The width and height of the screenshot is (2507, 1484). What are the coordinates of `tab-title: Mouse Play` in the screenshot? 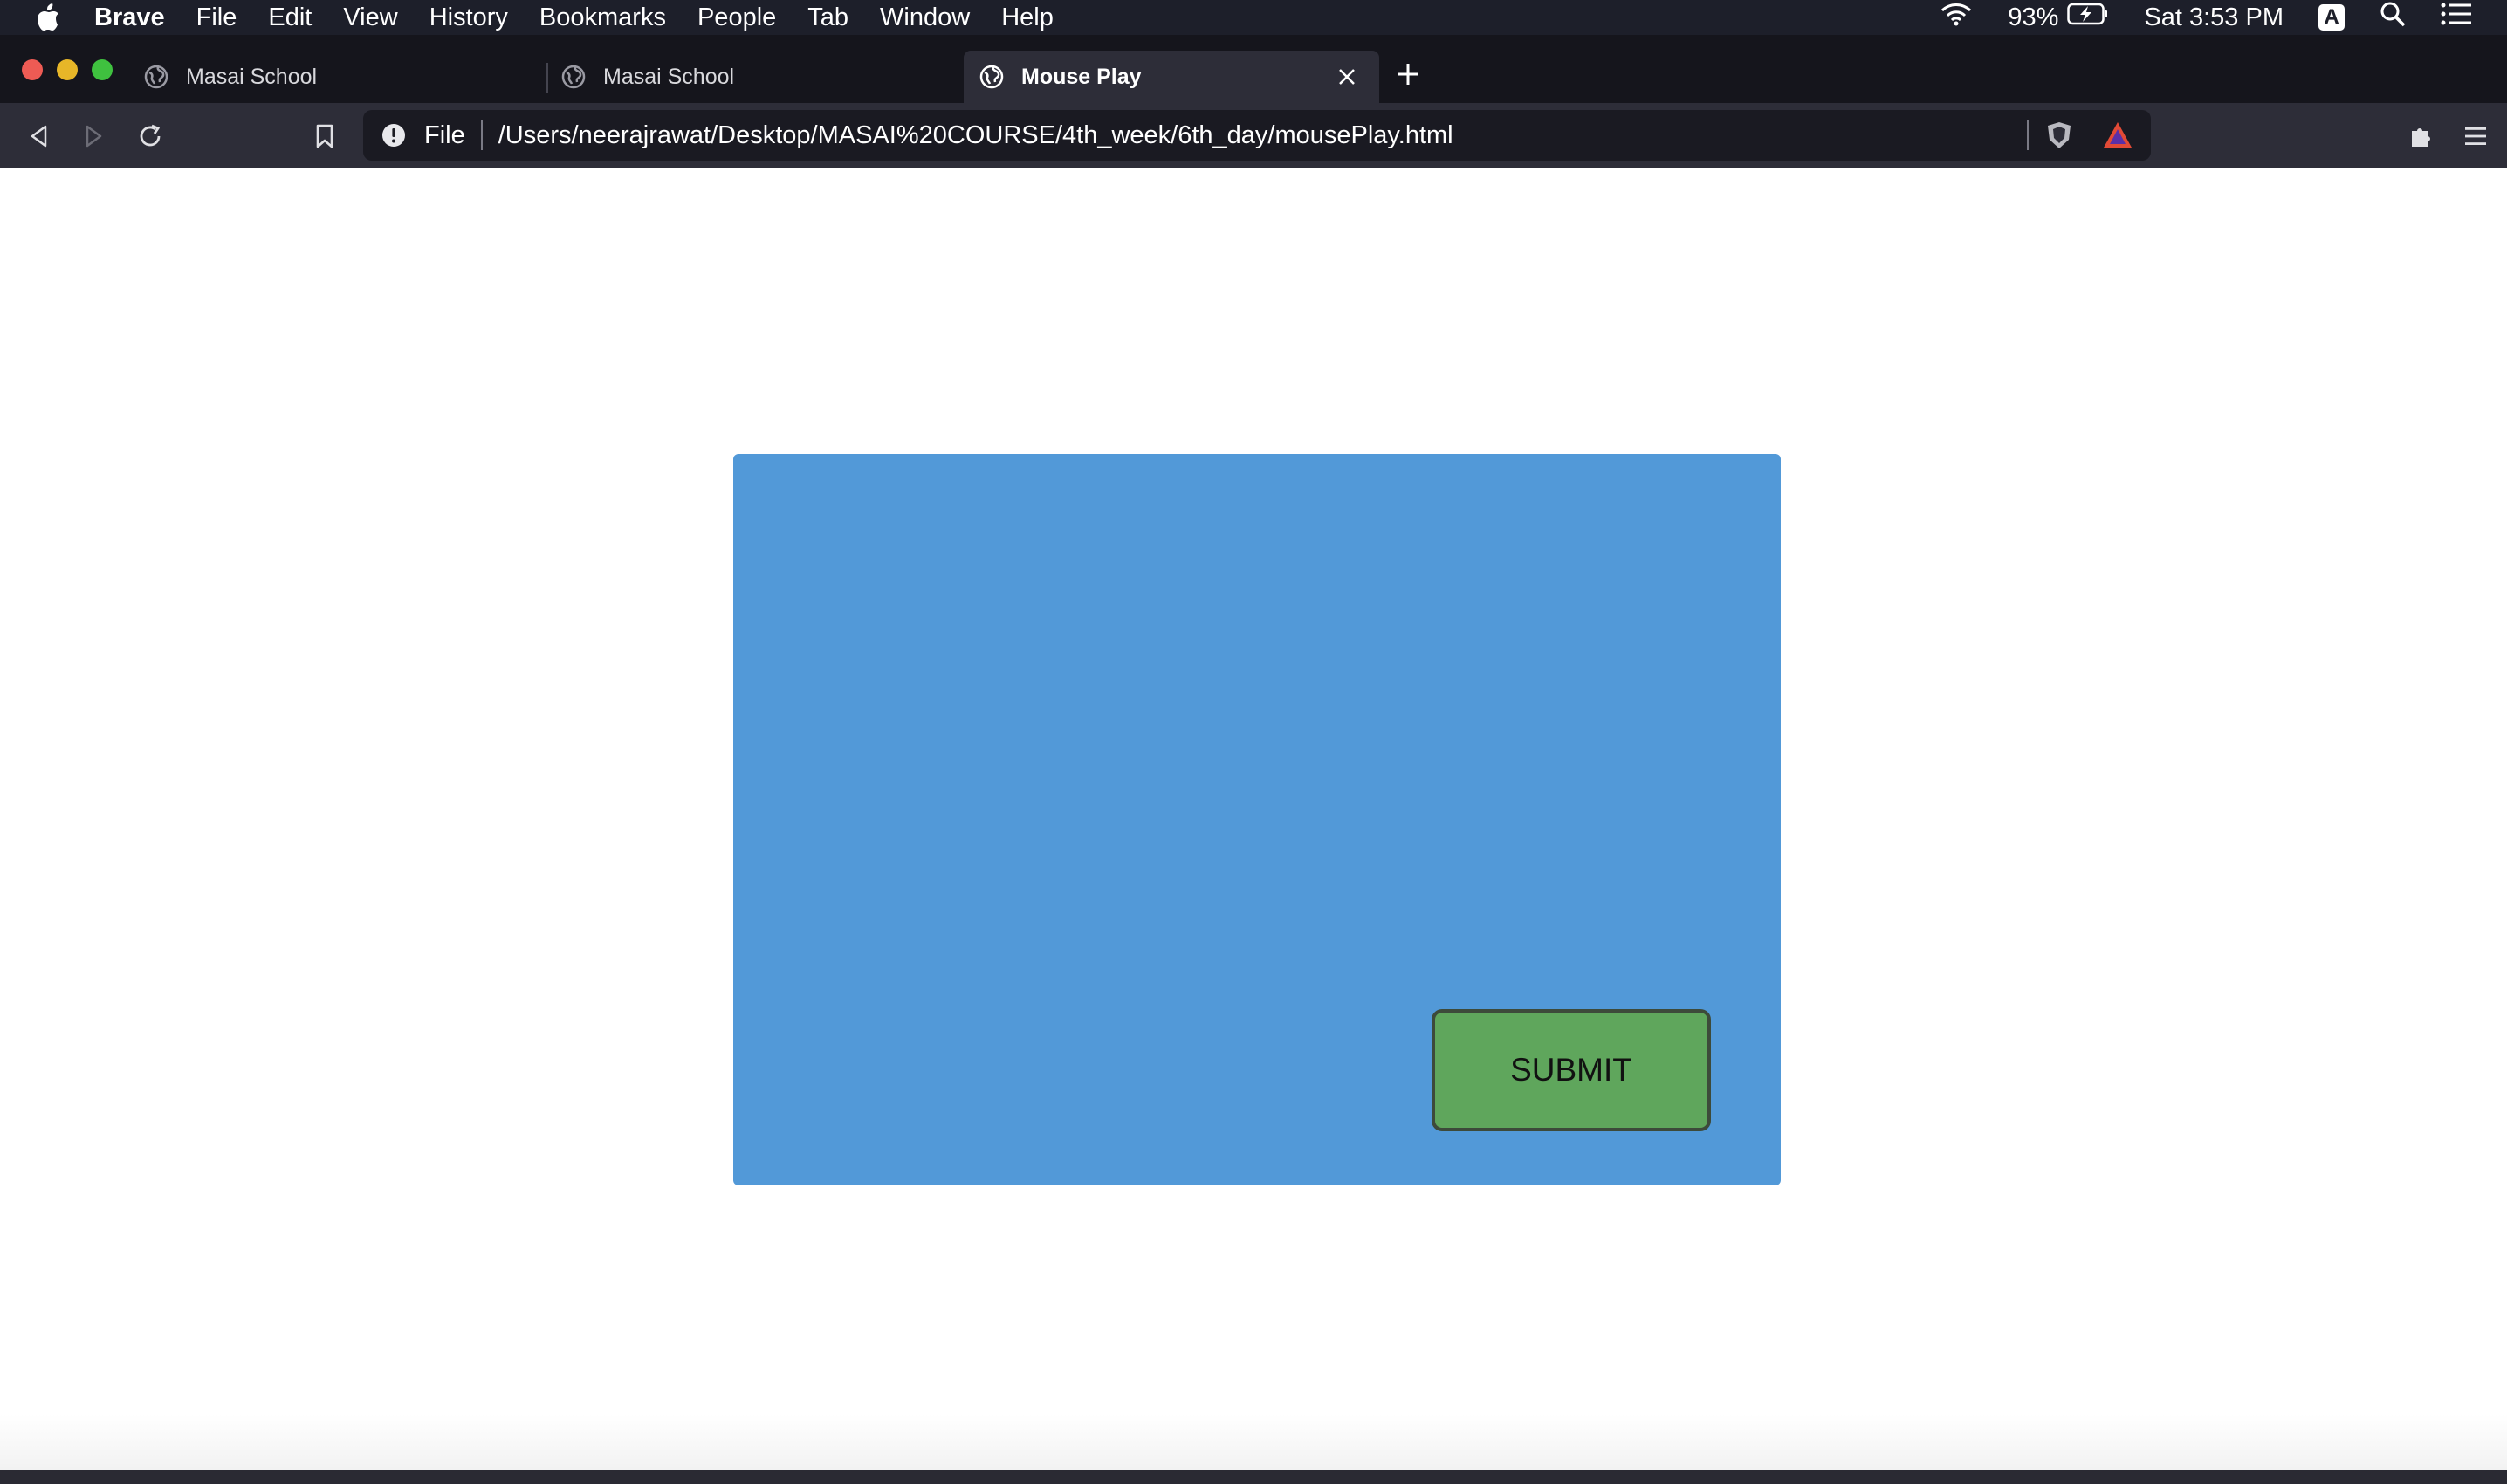 It's located at (1081, 77).